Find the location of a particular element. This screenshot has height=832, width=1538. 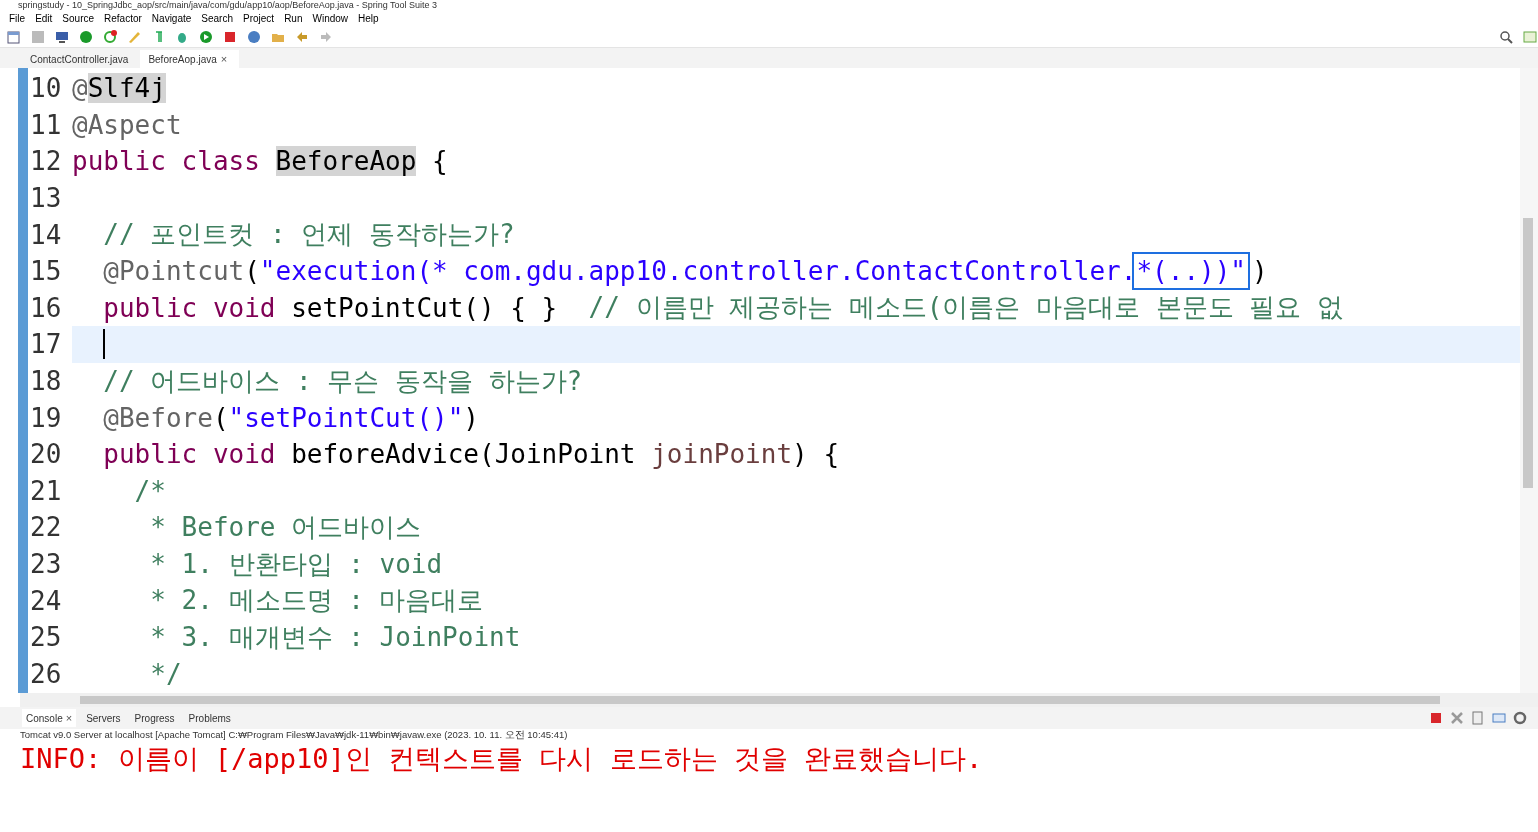

stop-icon is located at coordinates (230, 37).